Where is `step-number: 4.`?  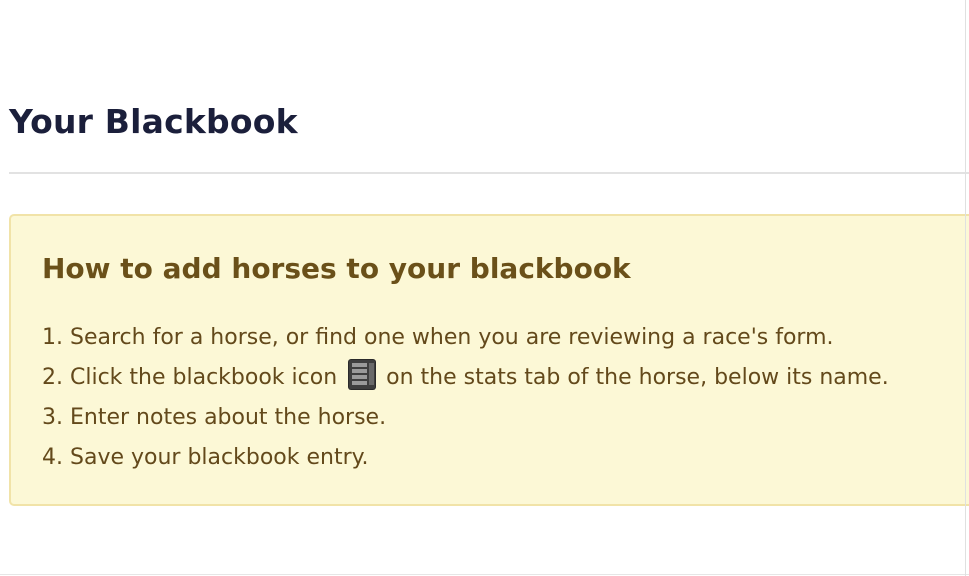
step-number: 4. is located at coordinates (52, 457).